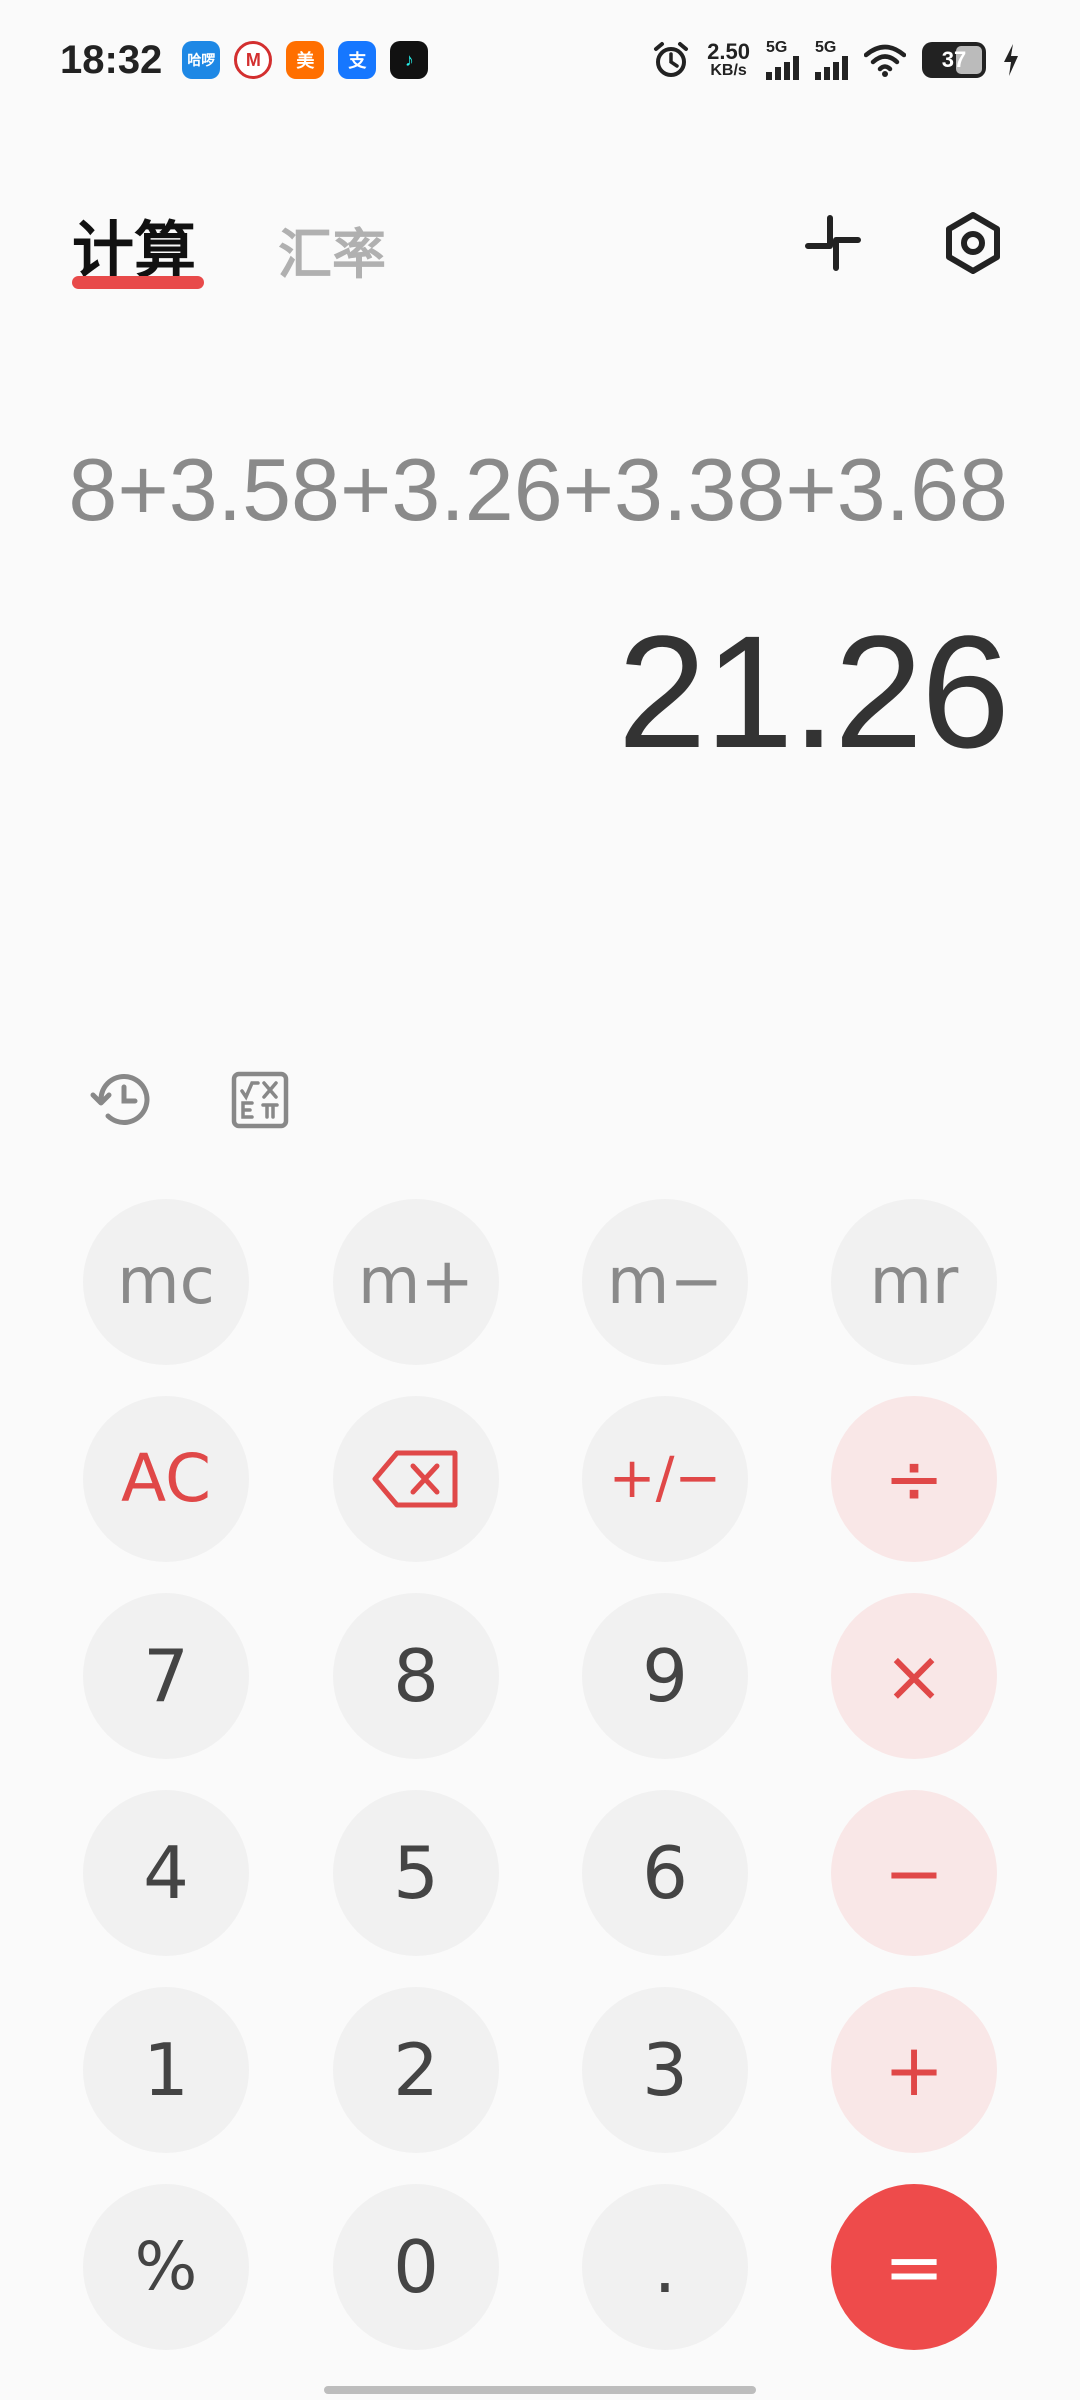  I want to click on digit-2-label: 2, so click(416, 2070).